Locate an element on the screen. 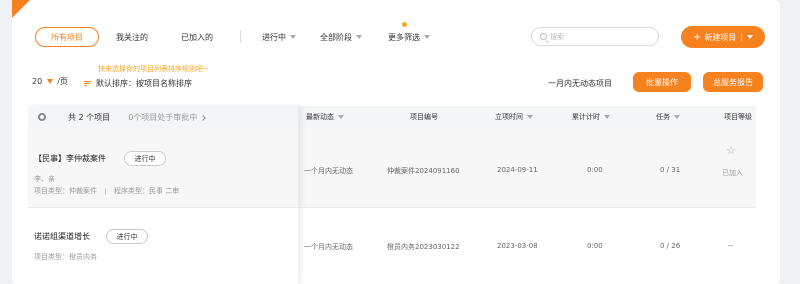 The width and height of the screenshot is (800, 284). project-meta: 项目类型：仲裁案件 程序类型：民事 二审 is located at coordinates (106, 191).